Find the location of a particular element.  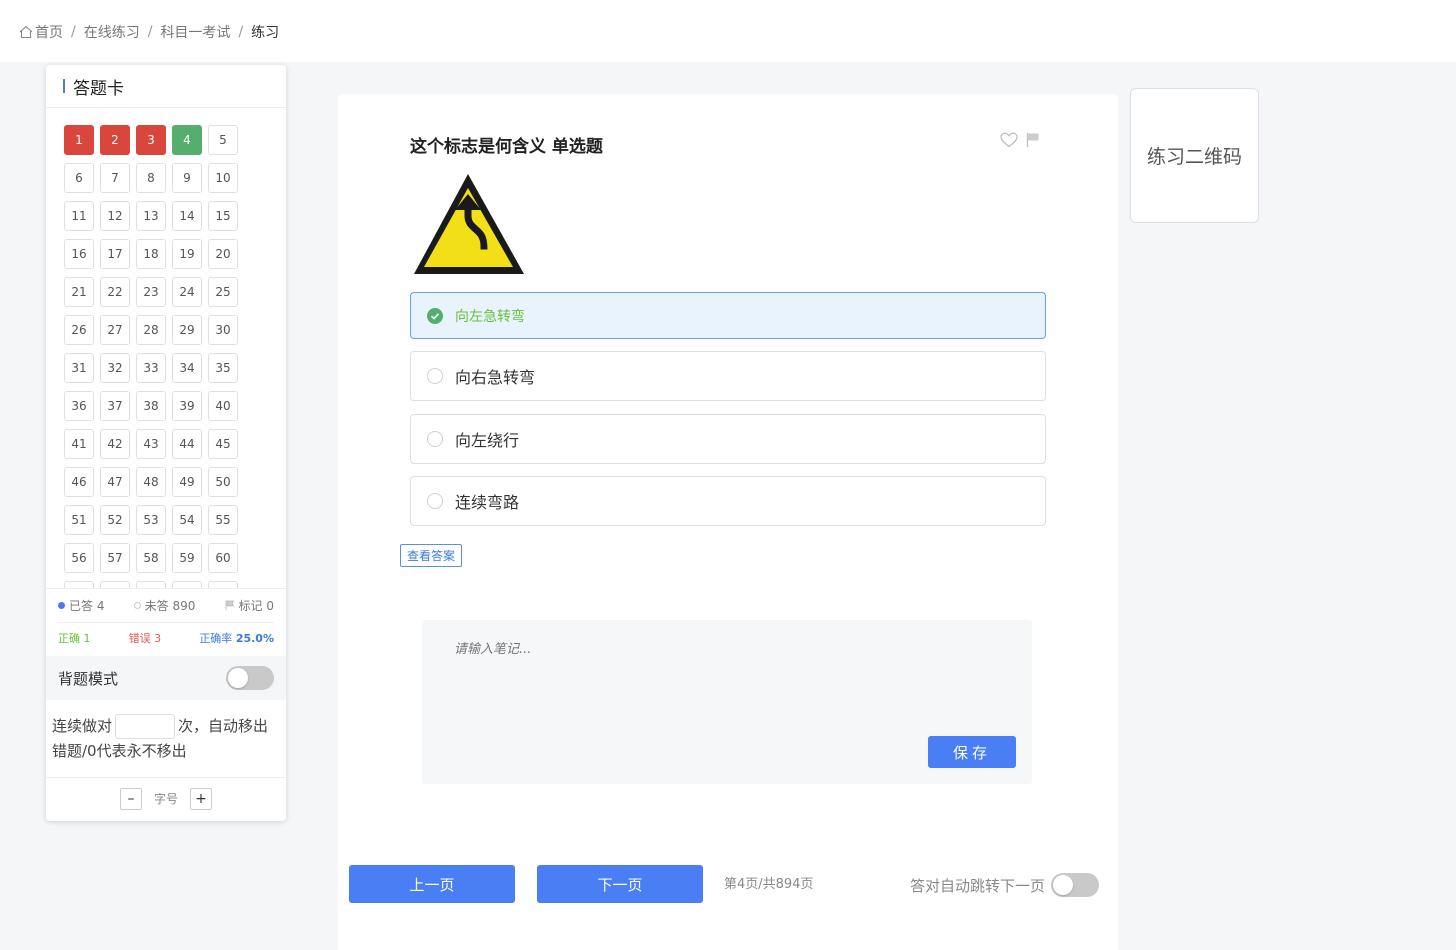

question-number-button: 28 is located at coordinates (151, 330).